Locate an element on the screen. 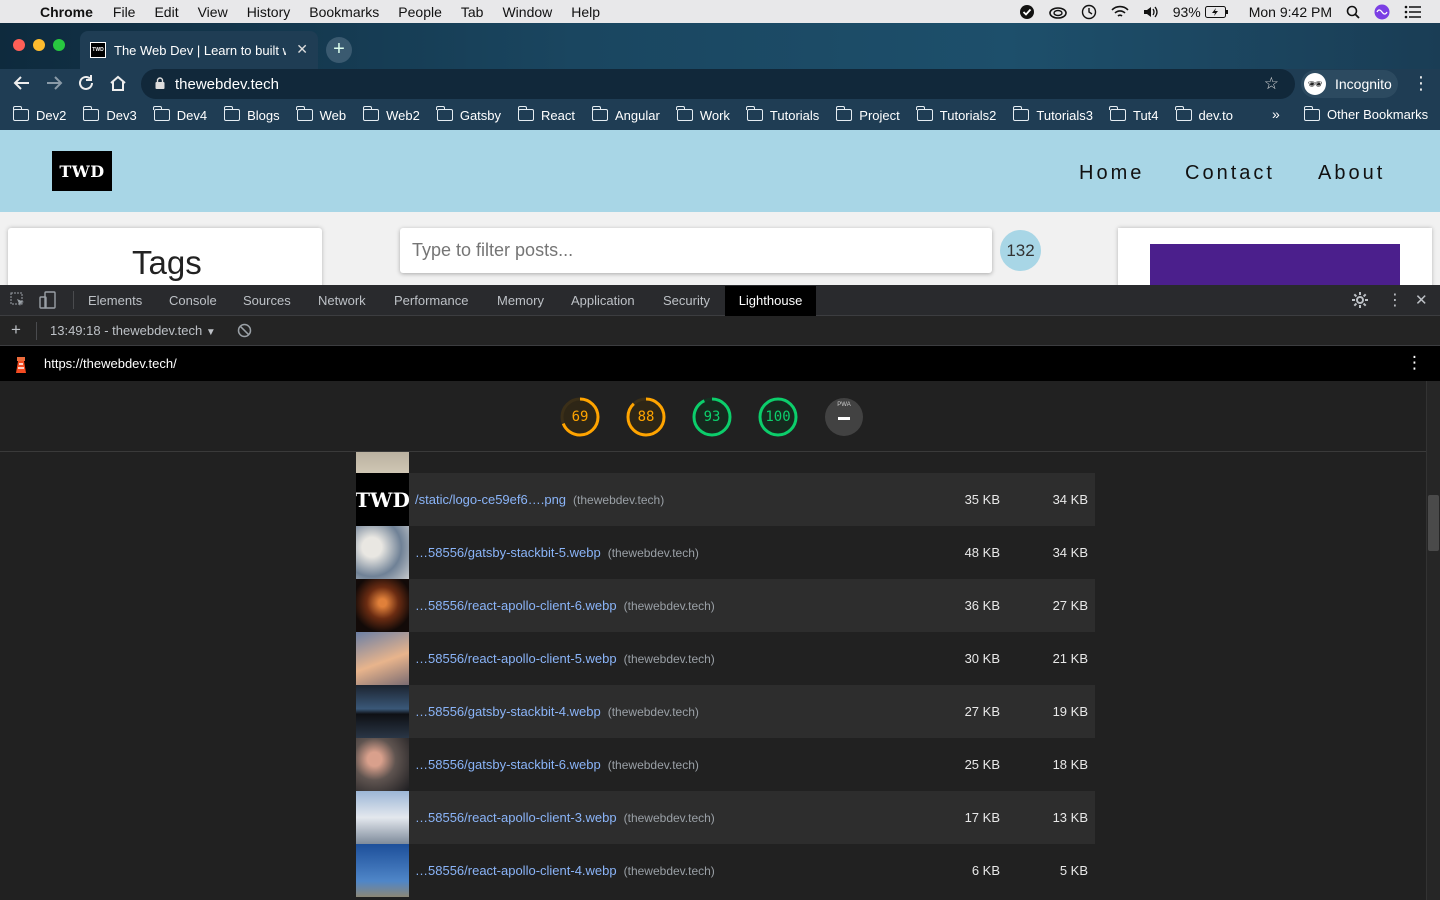  bookmark-folder: Angular is located at coordinates (625, 114).